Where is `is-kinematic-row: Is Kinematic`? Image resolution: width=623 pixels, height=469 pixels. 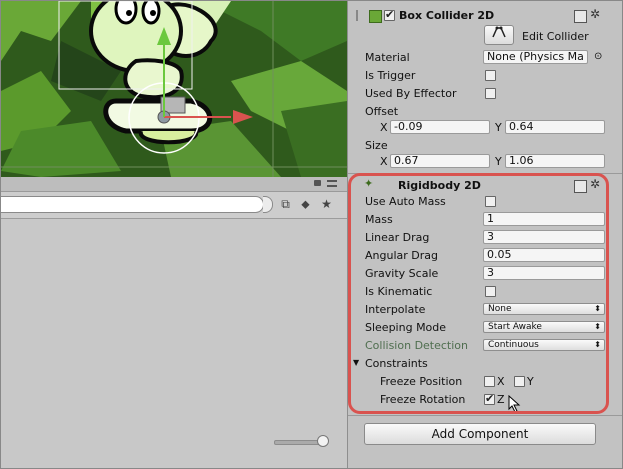 is-kinematic-row: Is Kinematic is located at coordinates (485, 292).